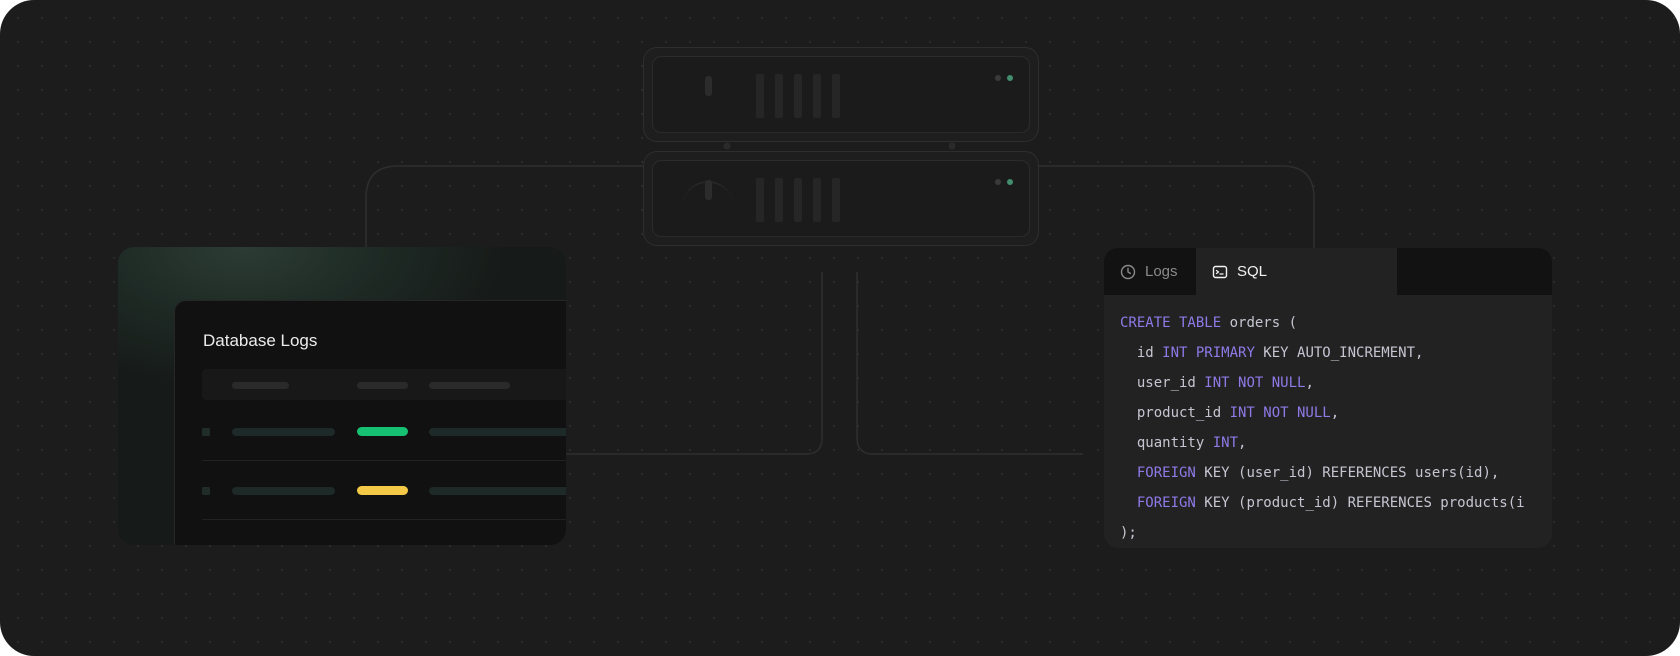 This screenshot has height=656, width=1680. What do you see at coordinates (1322, 383) in the screenshot?
I see `code-line: user_id INT NOT NULL,` at bounding box center [1322, 383].